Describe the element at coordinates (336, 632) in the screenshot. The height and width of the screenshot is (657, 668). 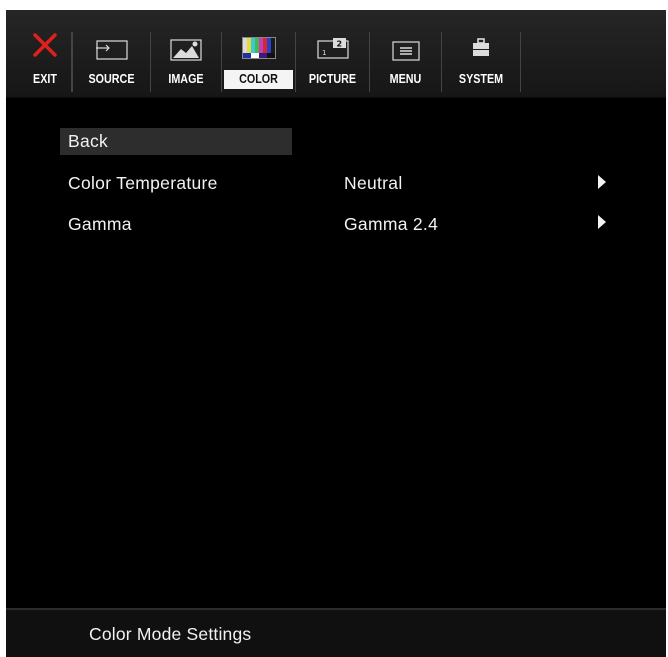
I see `status-bar: Color Mode Settings` at that location.